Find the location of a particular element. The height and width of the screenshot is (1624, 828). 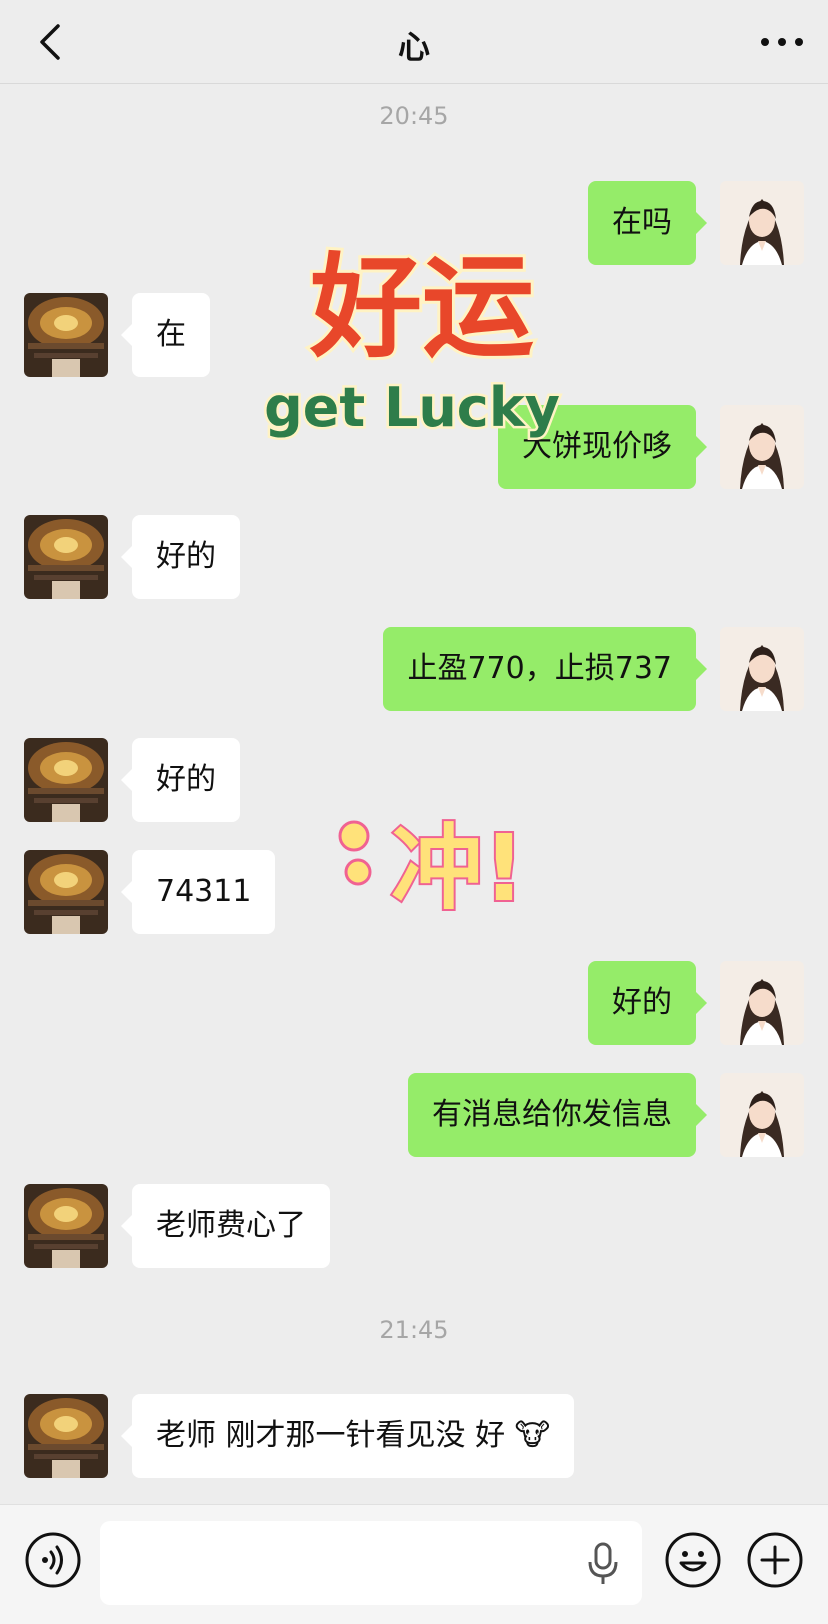

more-button is located at coordinates (782, 42).